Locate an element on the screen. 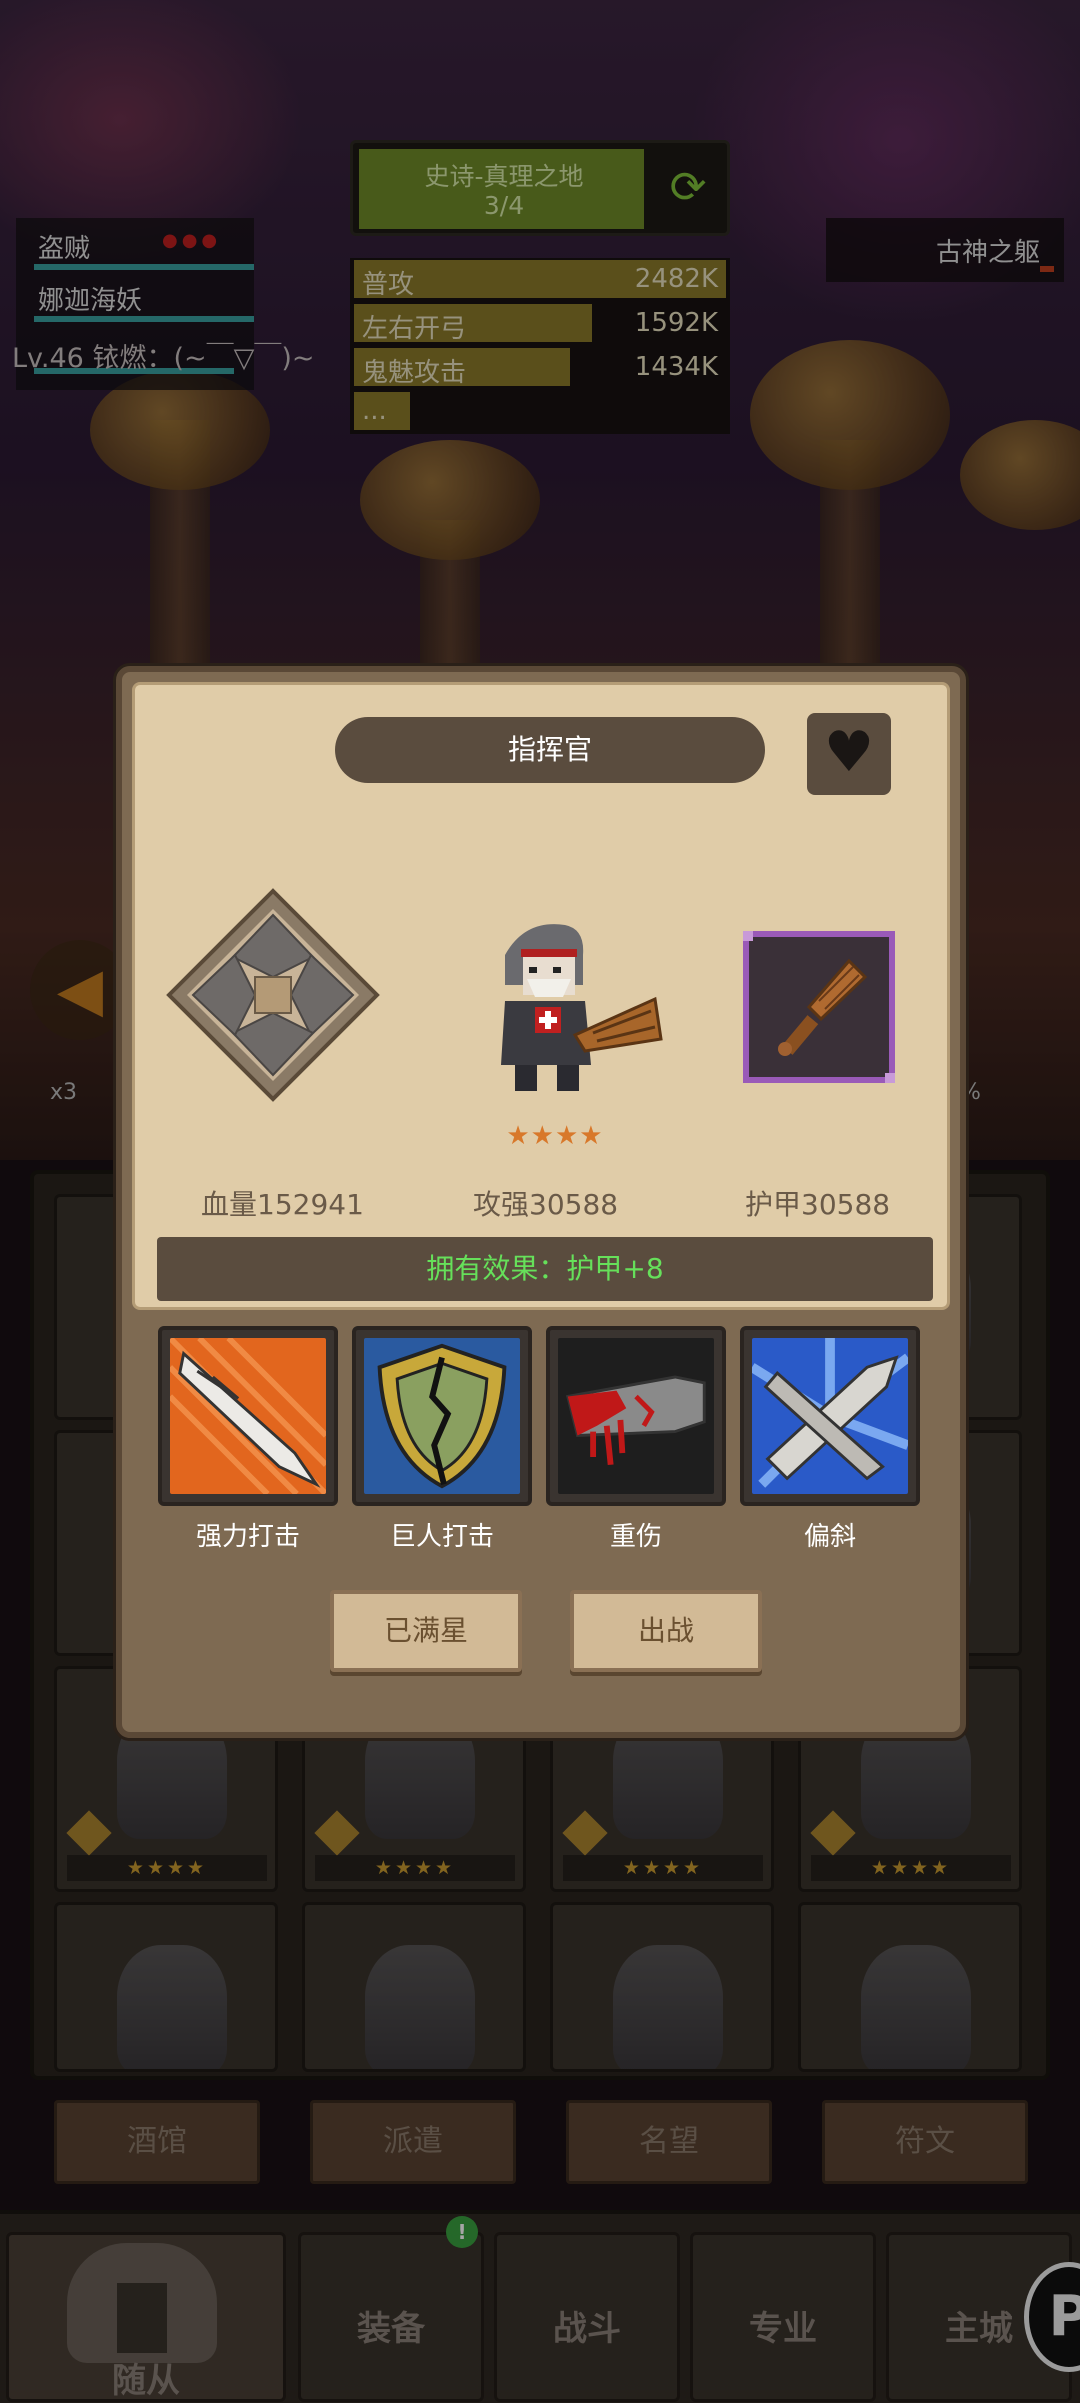 Image resolution: width=1080 pixels, height=2403 pixels. skill-label: 偏斜 is located at coordinates (829, 1537).